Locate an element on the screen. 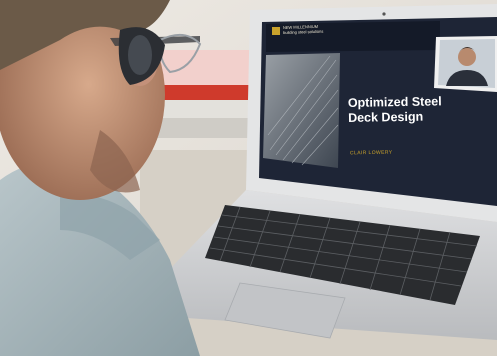 This screenshot has width=497, height=356. slide-title: Optimized Steel Deck Design is located at coordinates (403, 110).